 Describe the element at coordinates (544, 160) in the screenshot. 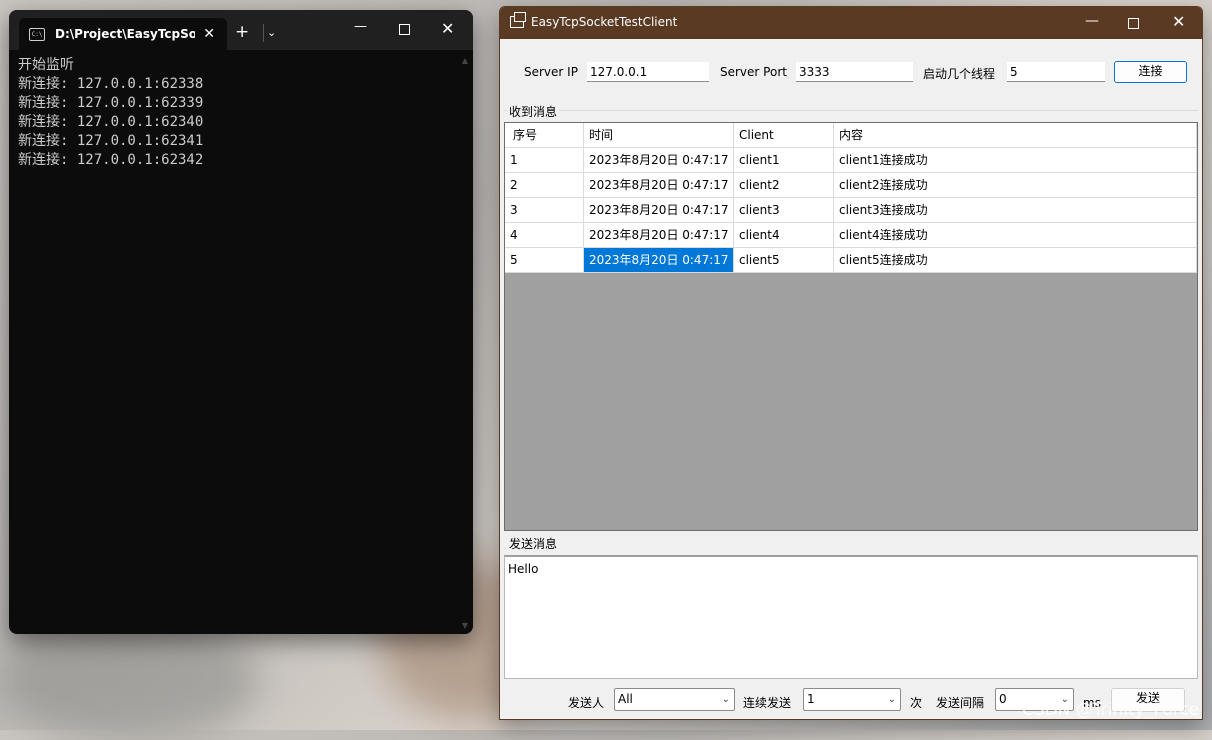

I see `grid-cell: 1` at that location.